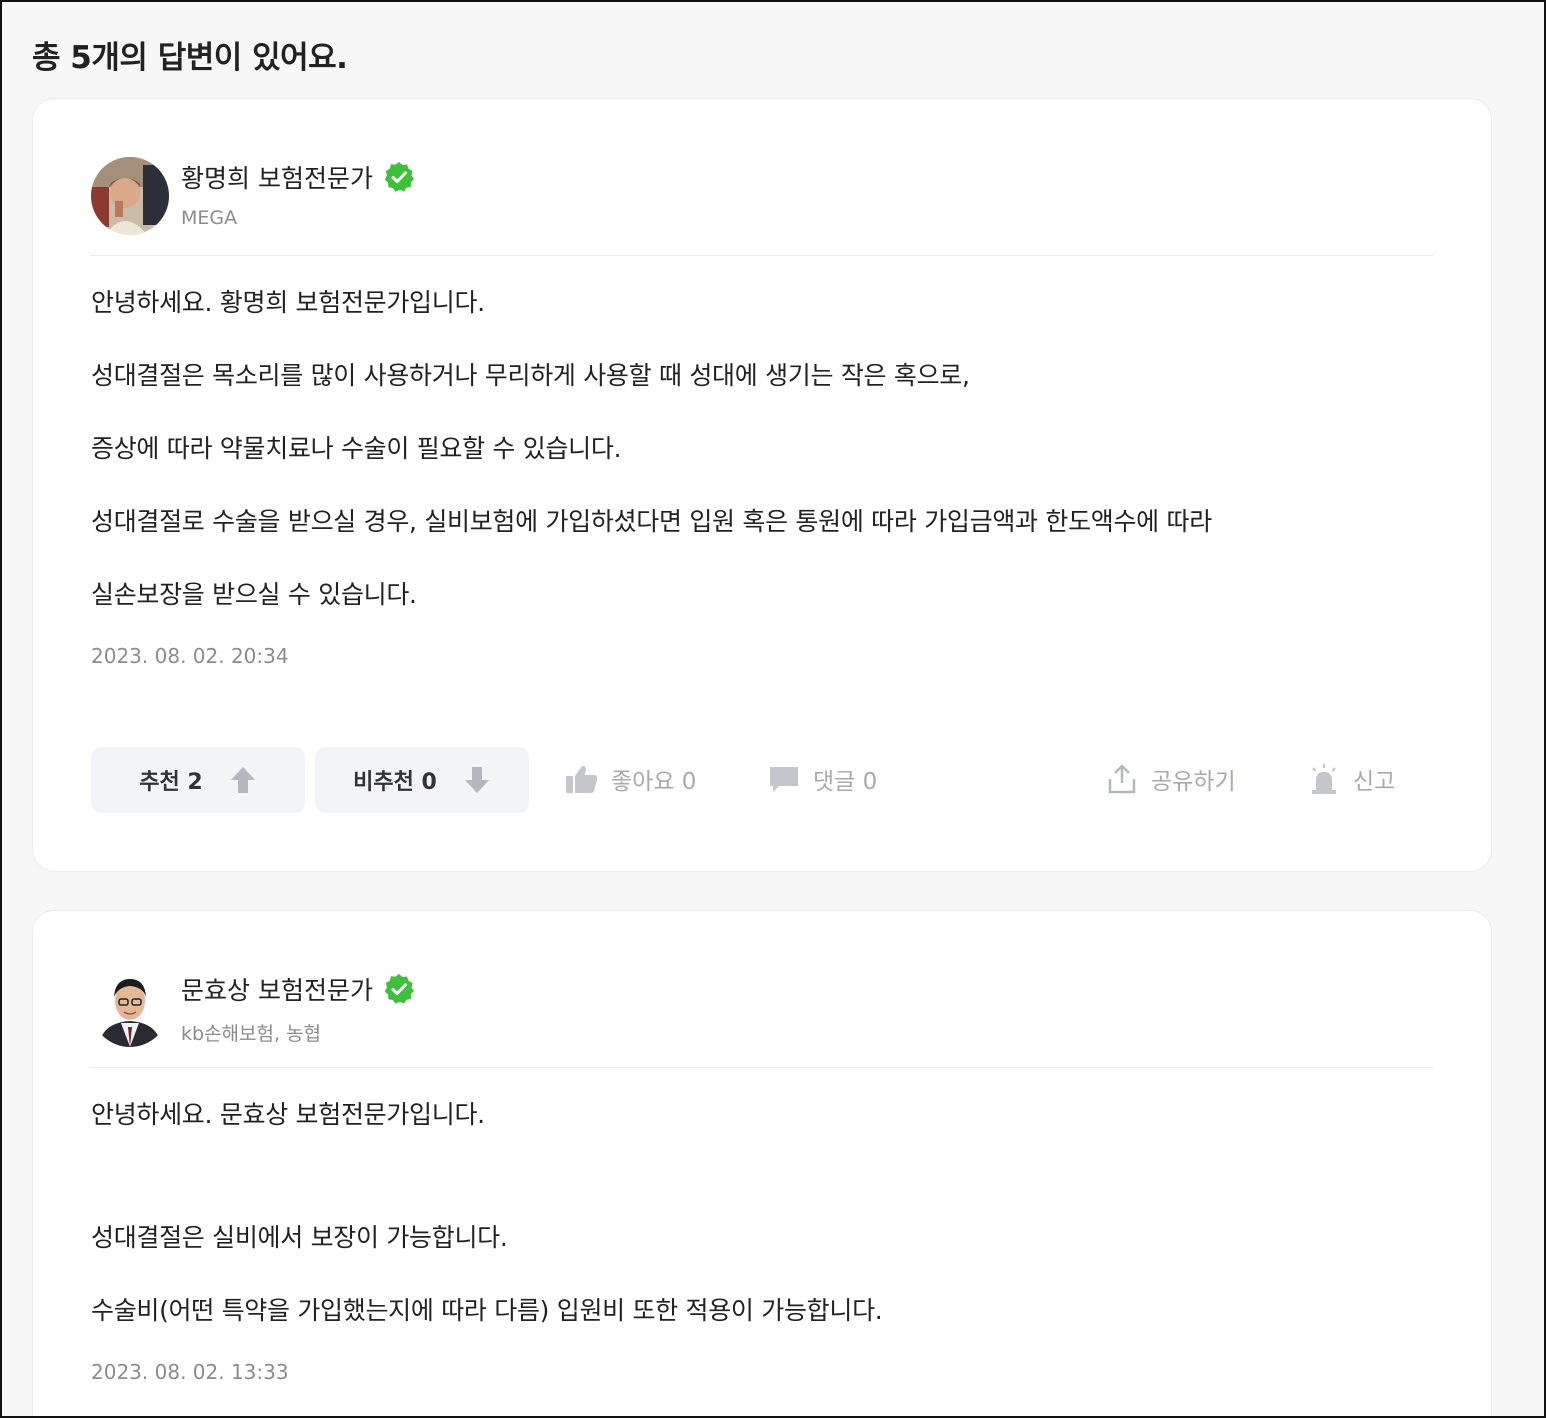 The width and height of the screenshot is (1546, 1418). What do you see at coordinates (356, 448) in the screenshot?
I see `answer-text-line: 증상에 따라 약물치료나 수술이 필요할 수 있습니다.` at bounding box center [356, 448].